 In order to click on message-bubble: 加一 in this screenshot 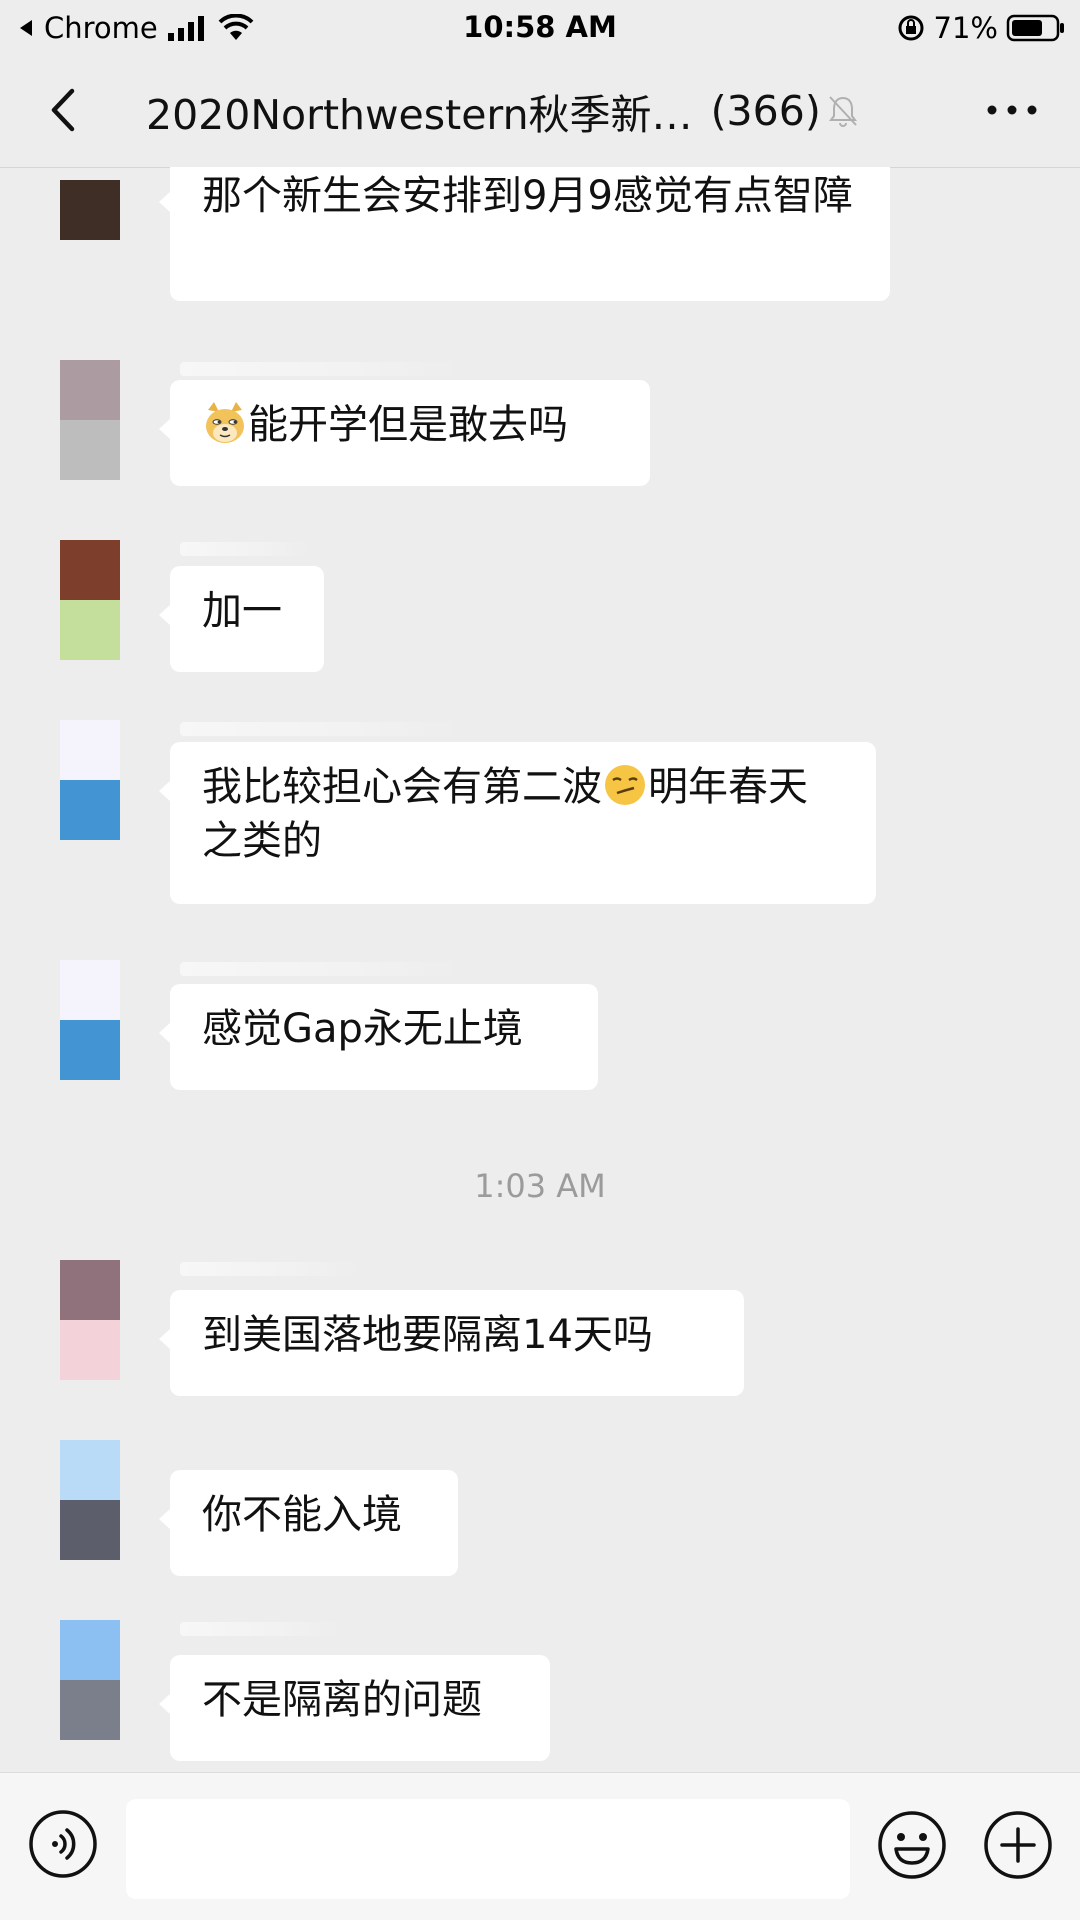, I will do `click(241, 619)`.